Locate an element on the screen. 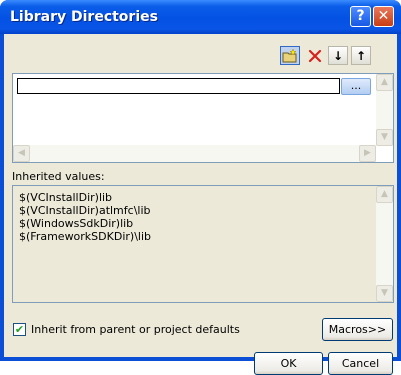  directory-entry-input is located at coordinates (178, 86).